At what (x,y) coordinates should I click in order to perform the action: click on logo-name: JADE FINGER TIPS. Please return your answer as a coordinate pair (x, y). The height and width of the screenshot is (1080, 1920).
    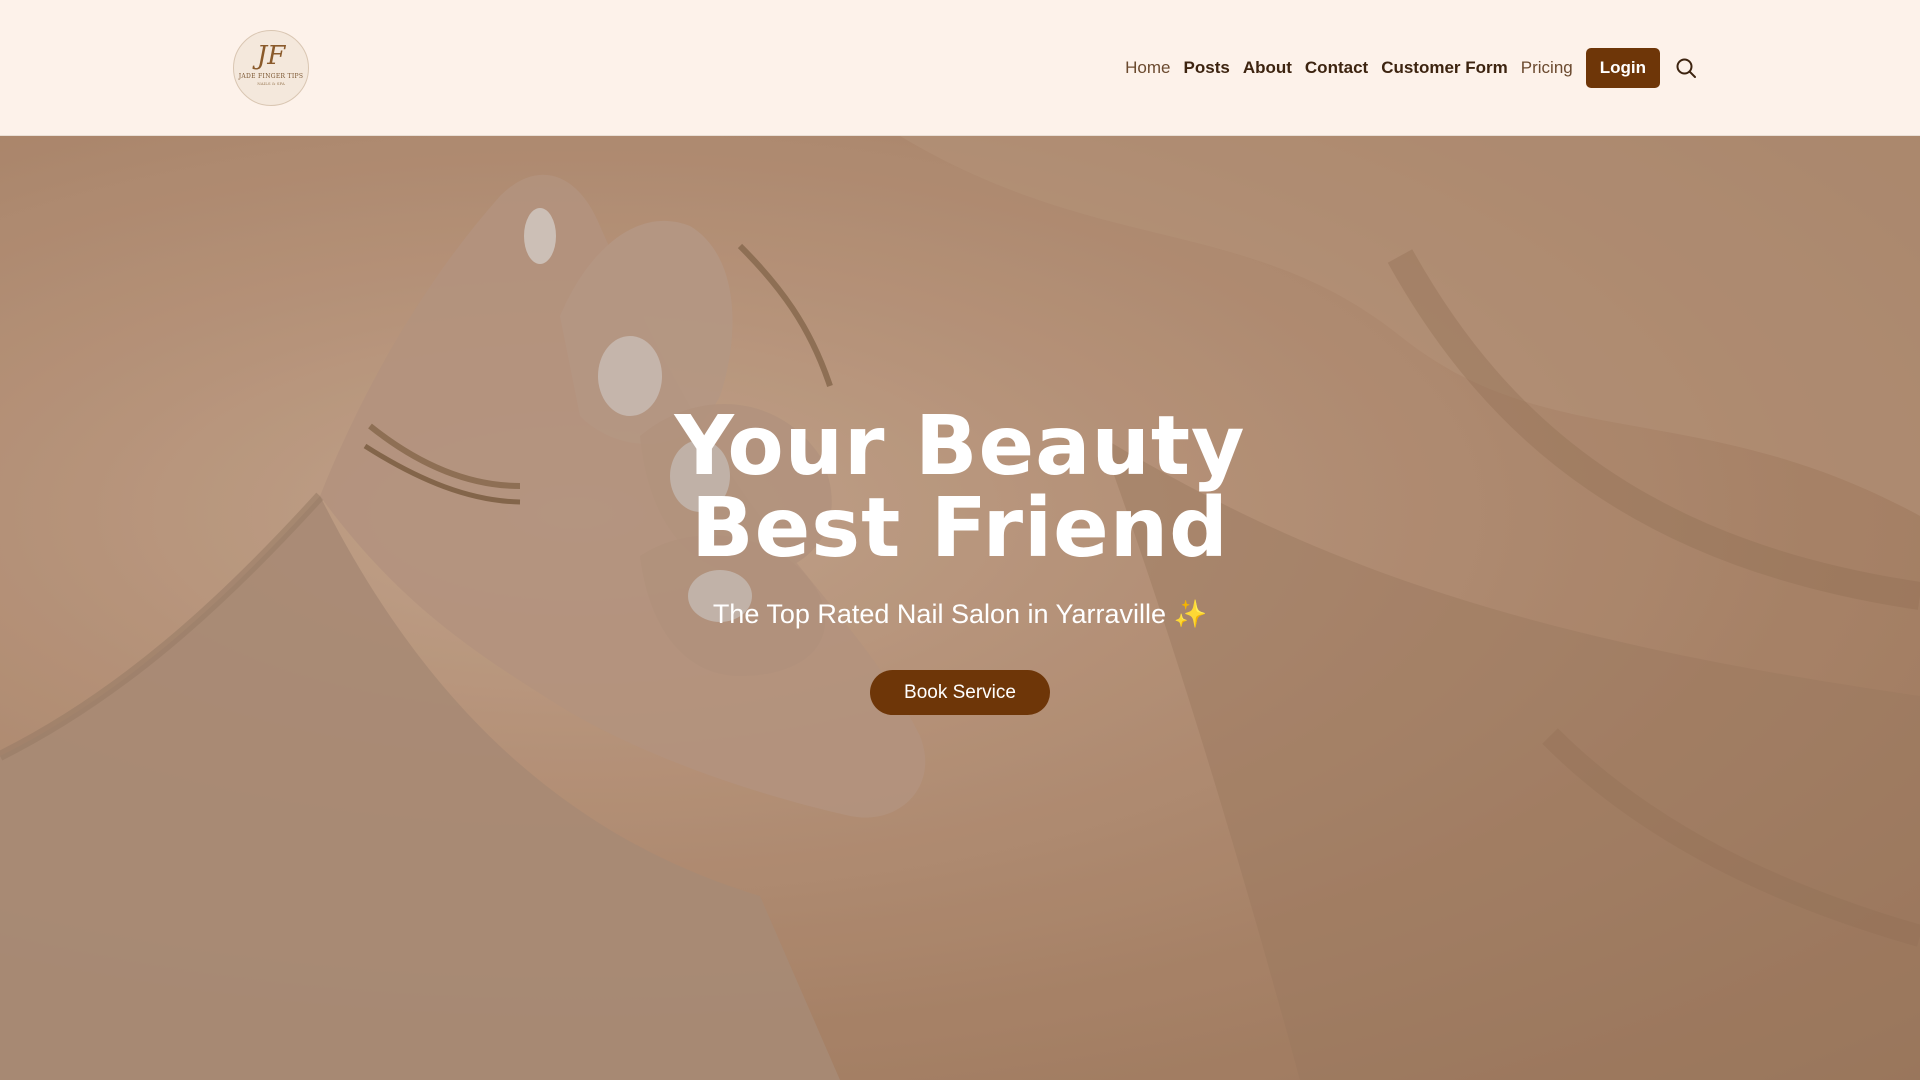
    Looking at the image, I should click on (271, 76).